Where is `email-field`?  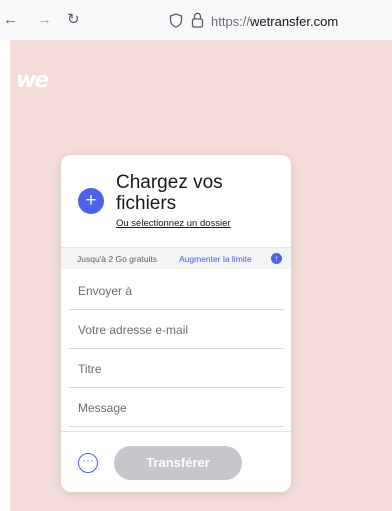 email-field is located at coordinates (176, 330).